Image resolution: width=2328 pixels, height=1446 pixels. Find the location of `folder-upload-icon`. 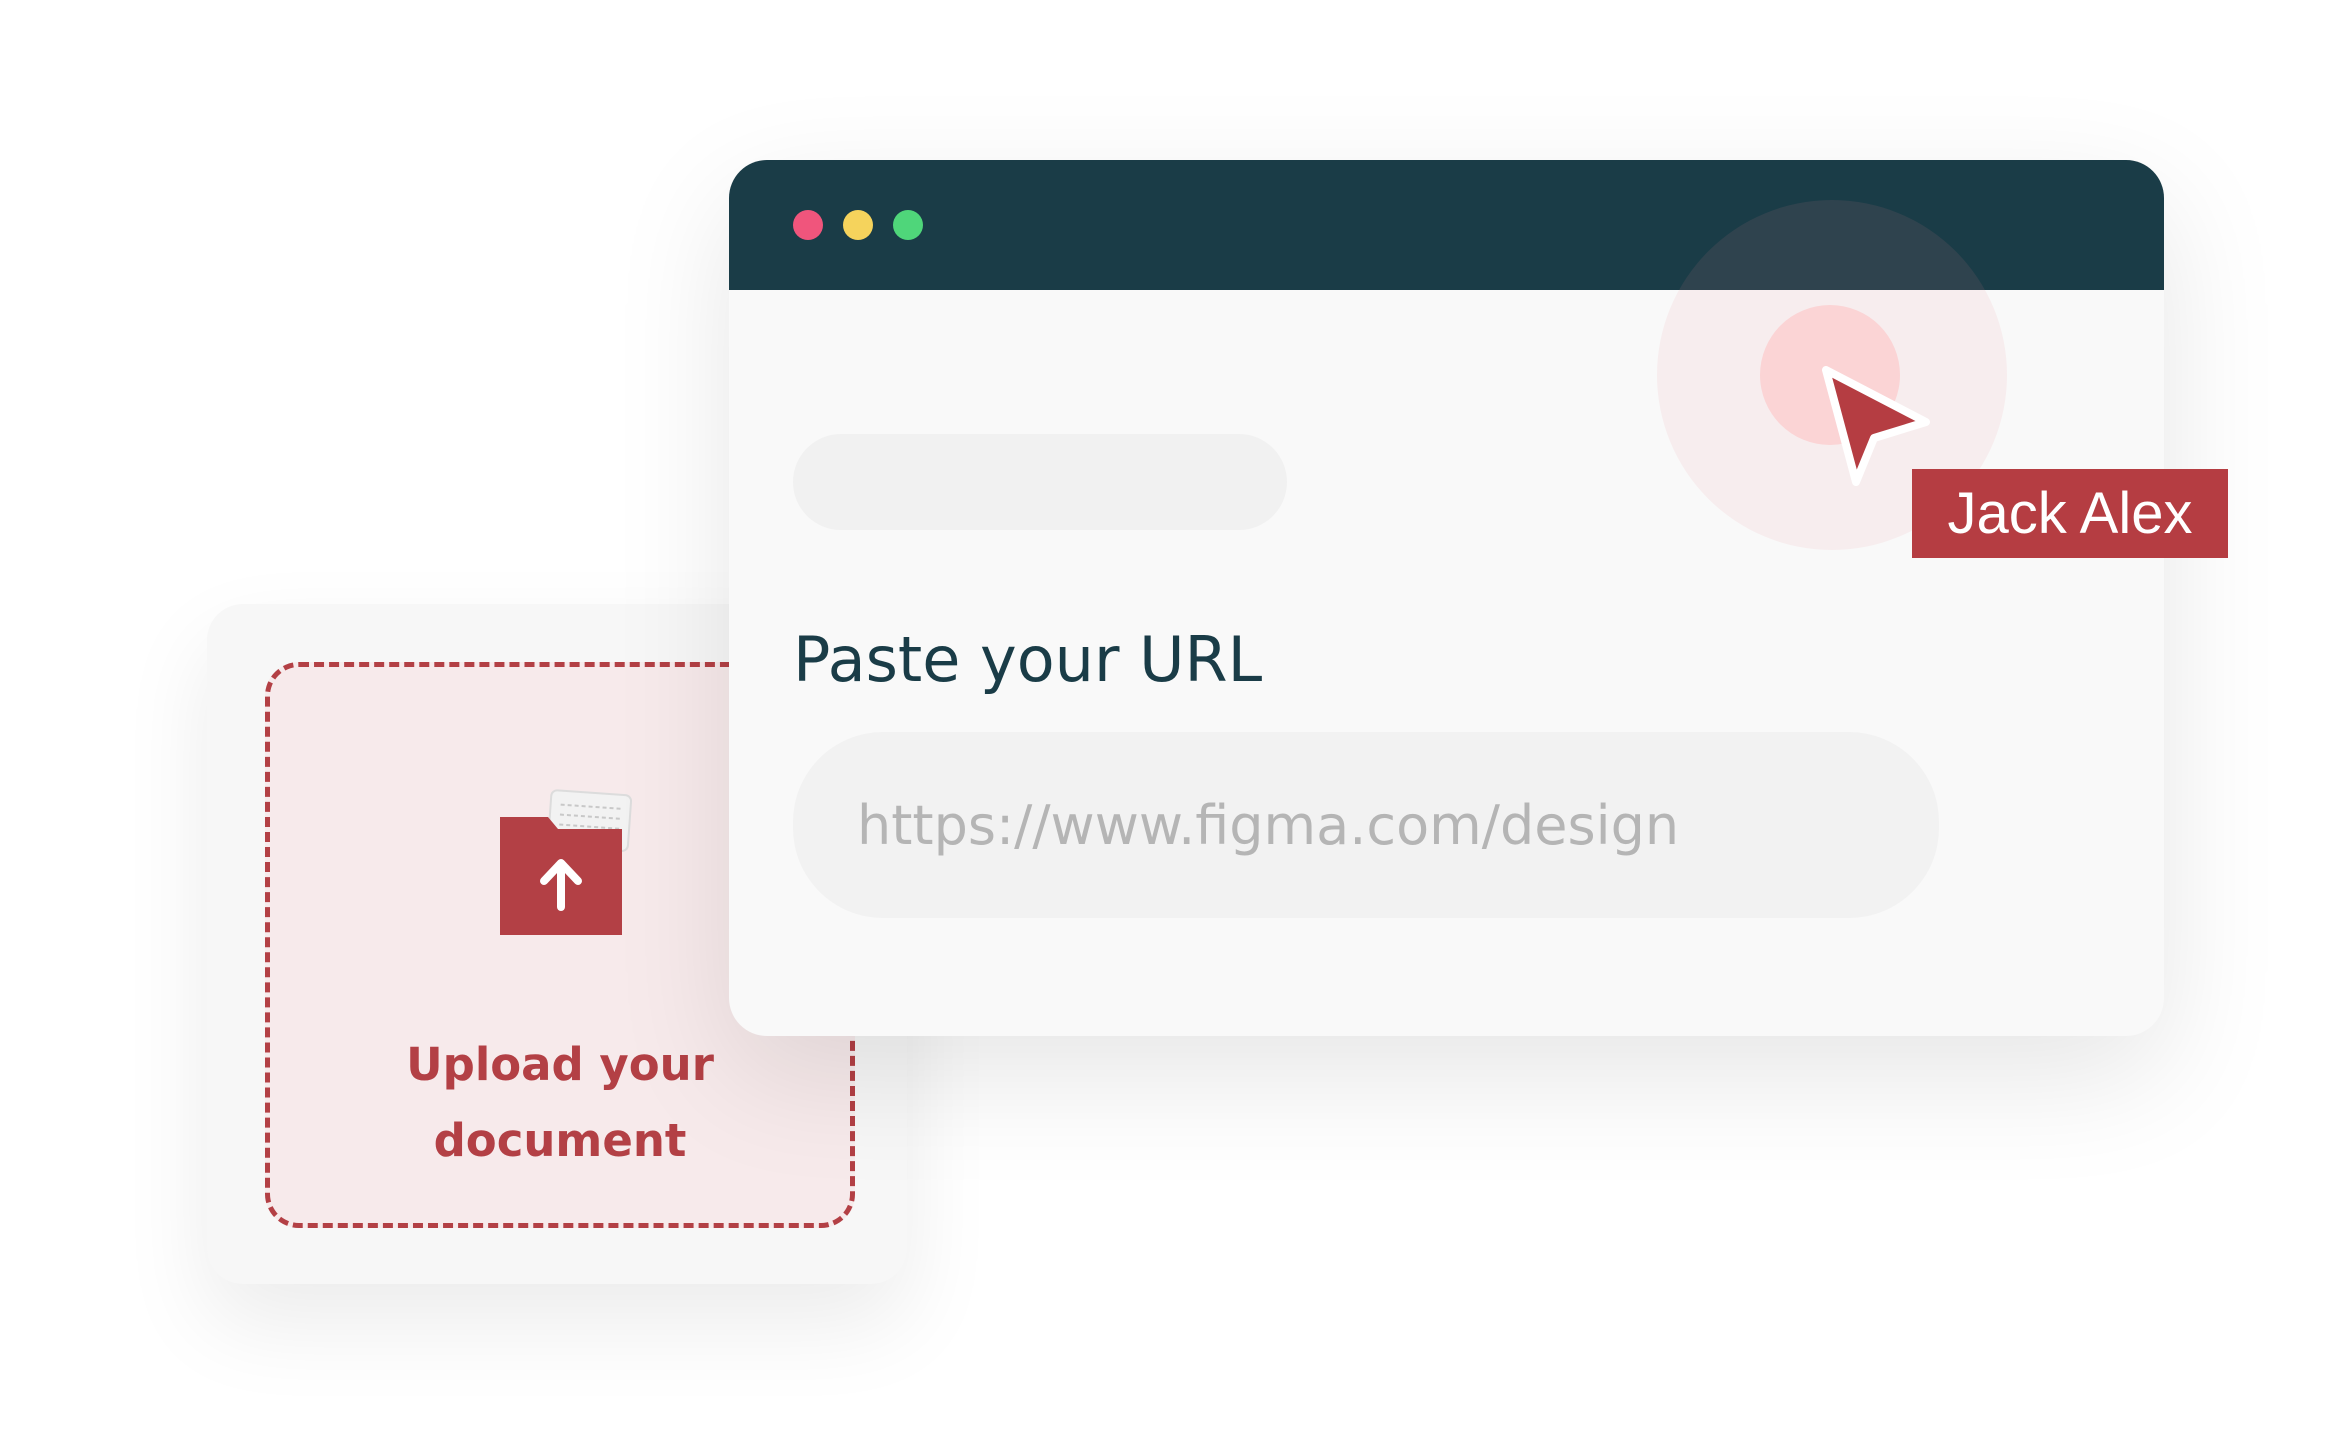

folder-upload-icon is located at coordinates (566, 862).